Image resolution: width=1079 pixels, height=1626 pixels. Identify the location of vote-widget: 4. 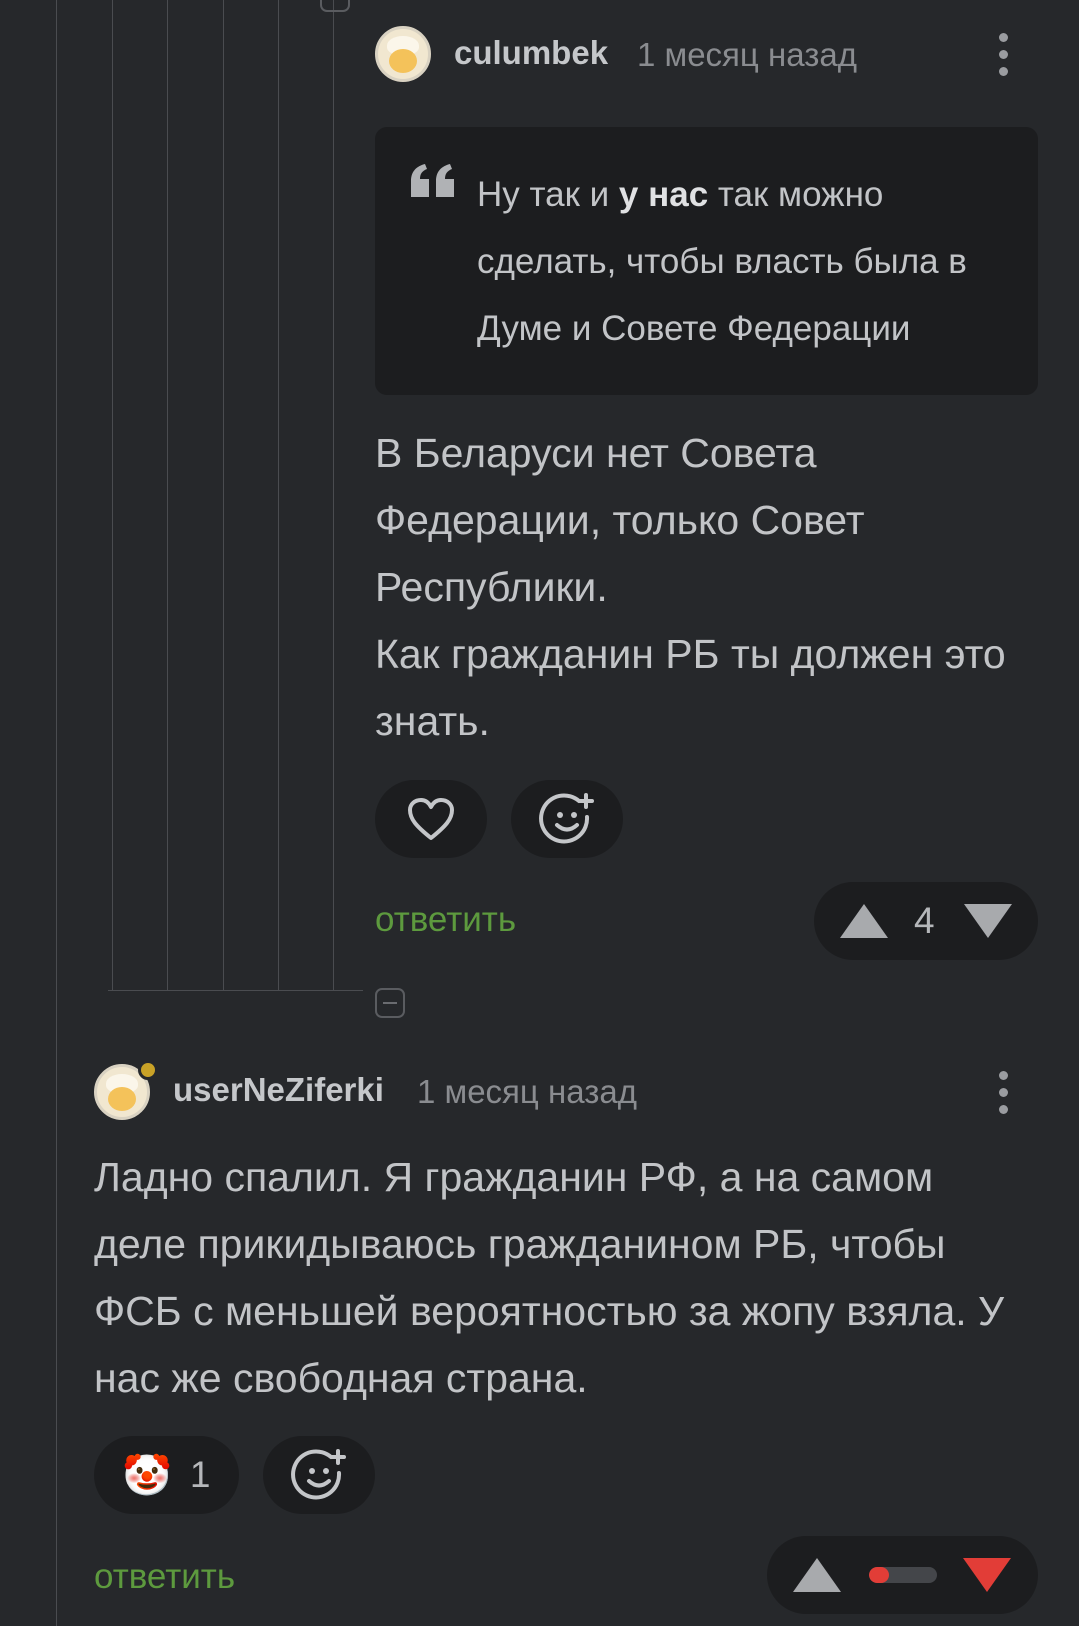
(926, 921).